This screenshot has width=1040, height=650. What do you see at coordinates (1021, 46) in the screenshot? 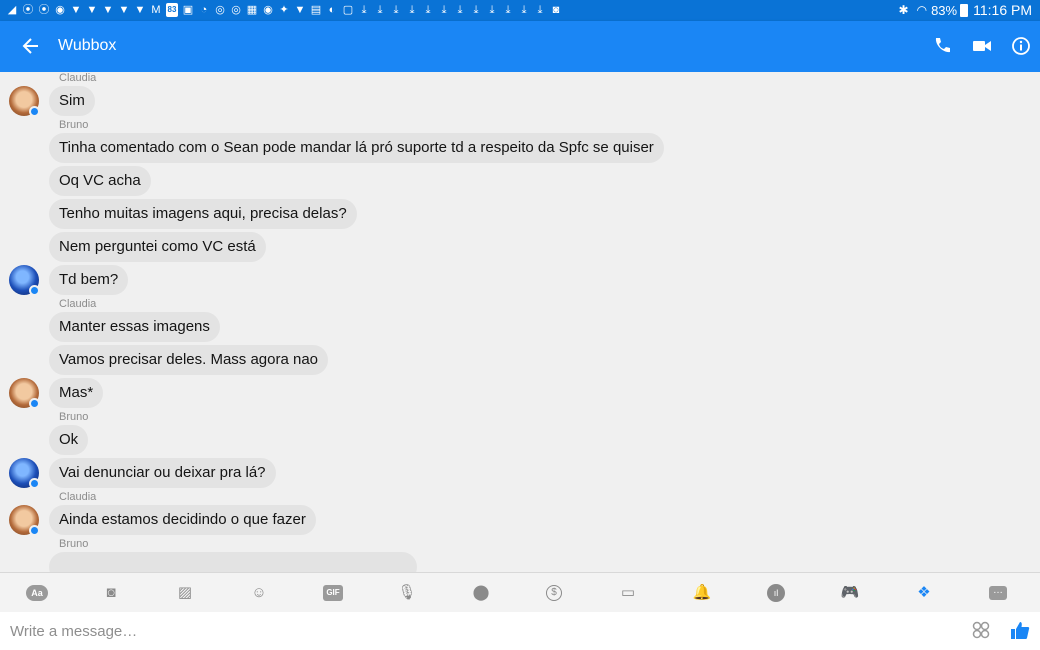
I see `info-icon` at bounding box center [1021, 46].